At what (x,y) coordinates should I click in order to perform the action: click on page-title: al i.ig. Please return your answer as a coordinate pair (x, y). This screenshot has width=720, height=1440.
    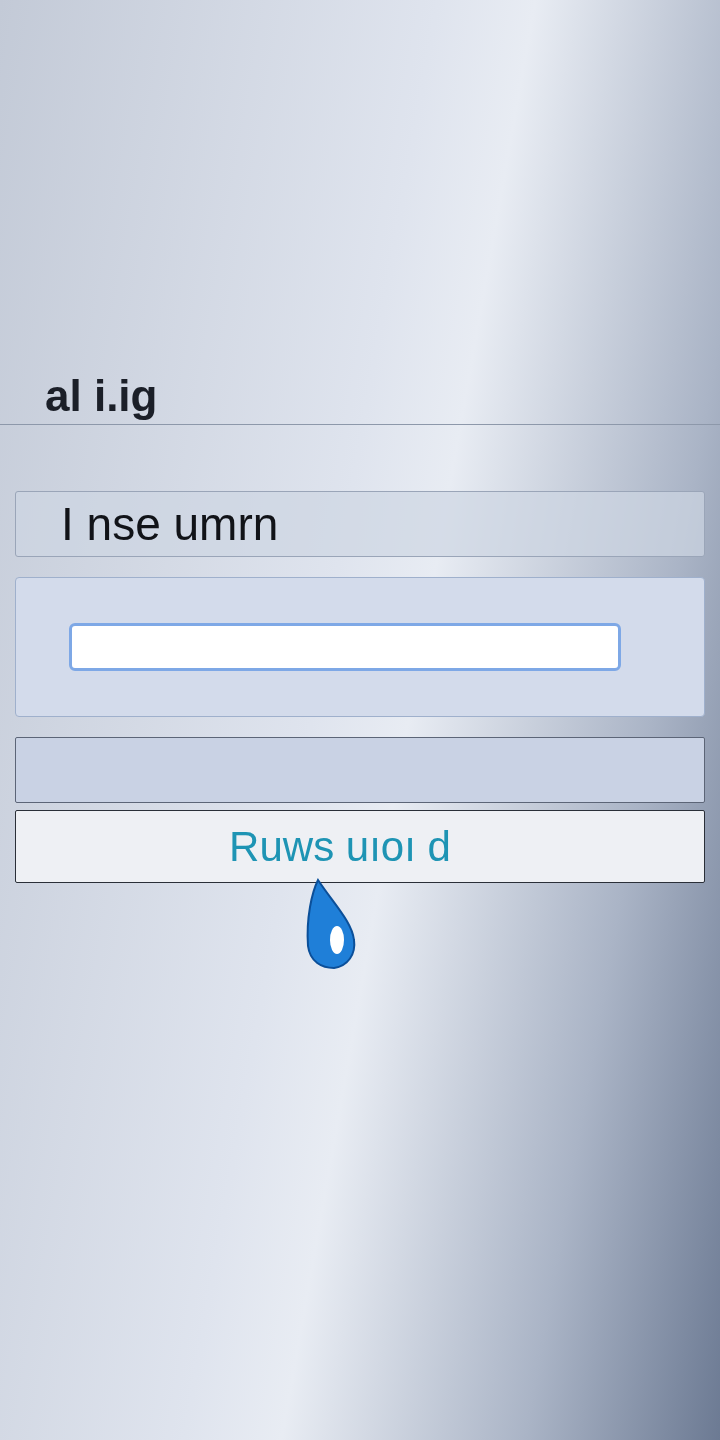
    Looking at the image, I should click on (101, 396).